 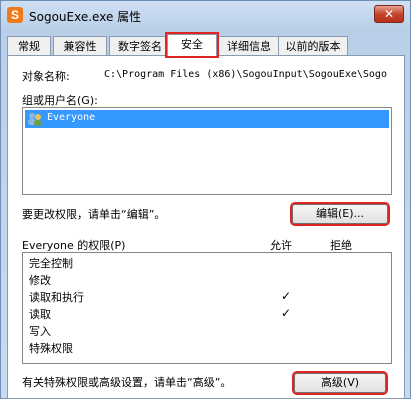 I want to click on advanced-text: 有关特殊权限或高级设置，请单击“高级”。, so click(x=127, y=382).